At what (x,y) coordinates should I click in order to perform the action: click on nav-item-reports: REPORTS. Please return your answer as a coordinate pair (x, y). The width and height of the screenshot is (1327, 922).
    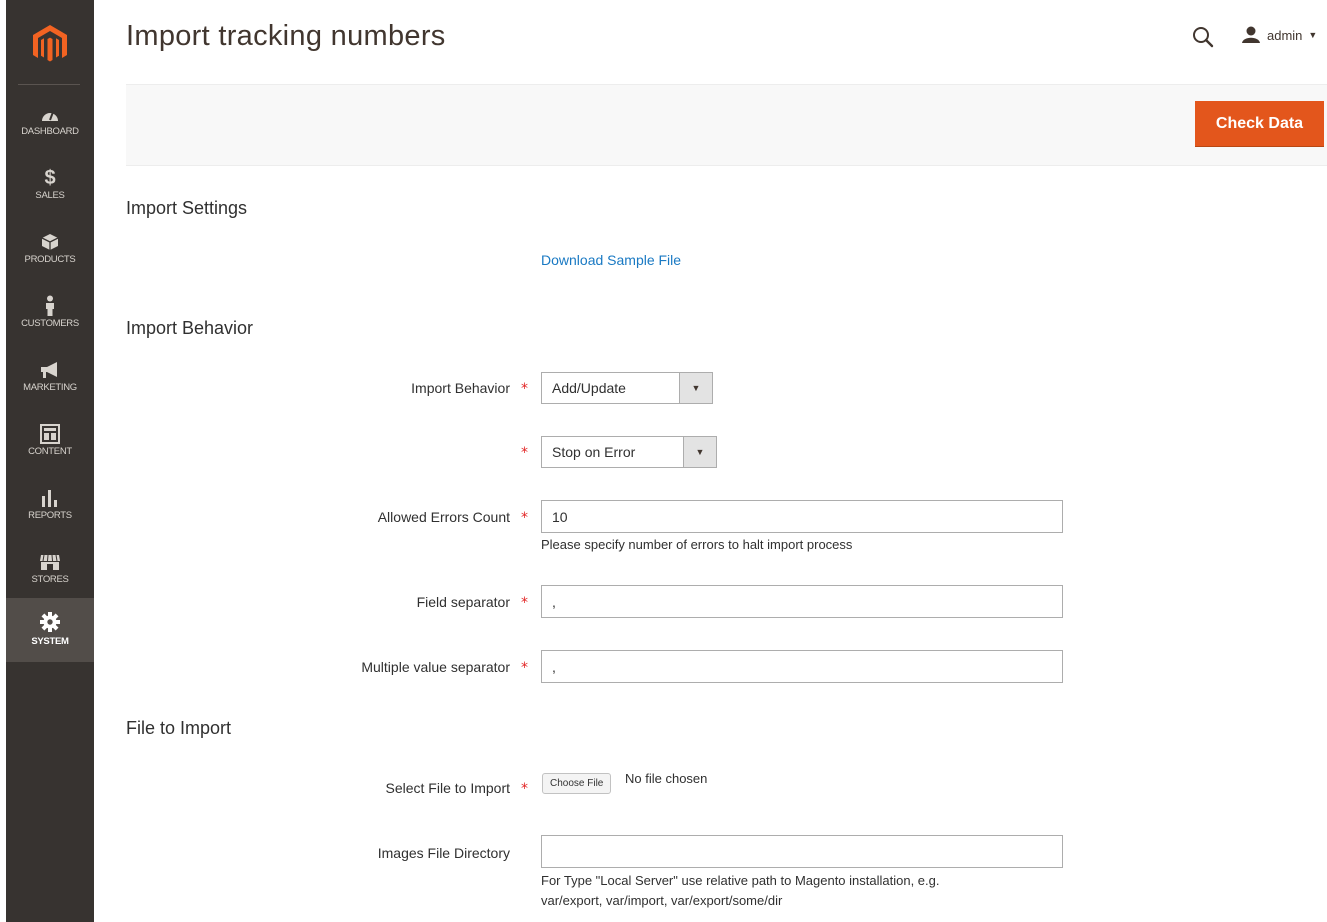
    Looking at the image, I should click on (50, 514).